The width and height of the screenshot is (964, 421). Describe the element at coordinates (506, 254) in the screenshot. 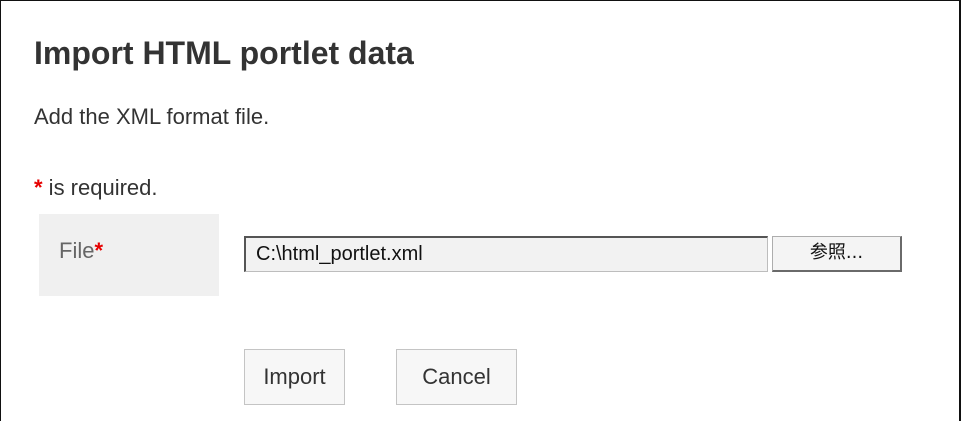

I see `file-path-input: C:\html_portlet.xml` at that location.